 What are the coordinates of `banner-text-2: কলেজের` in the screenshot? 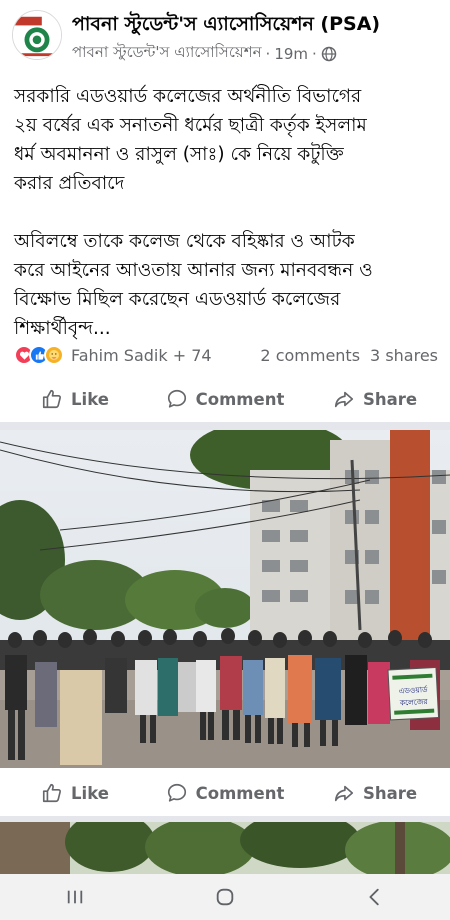 It's located at (414, 702).